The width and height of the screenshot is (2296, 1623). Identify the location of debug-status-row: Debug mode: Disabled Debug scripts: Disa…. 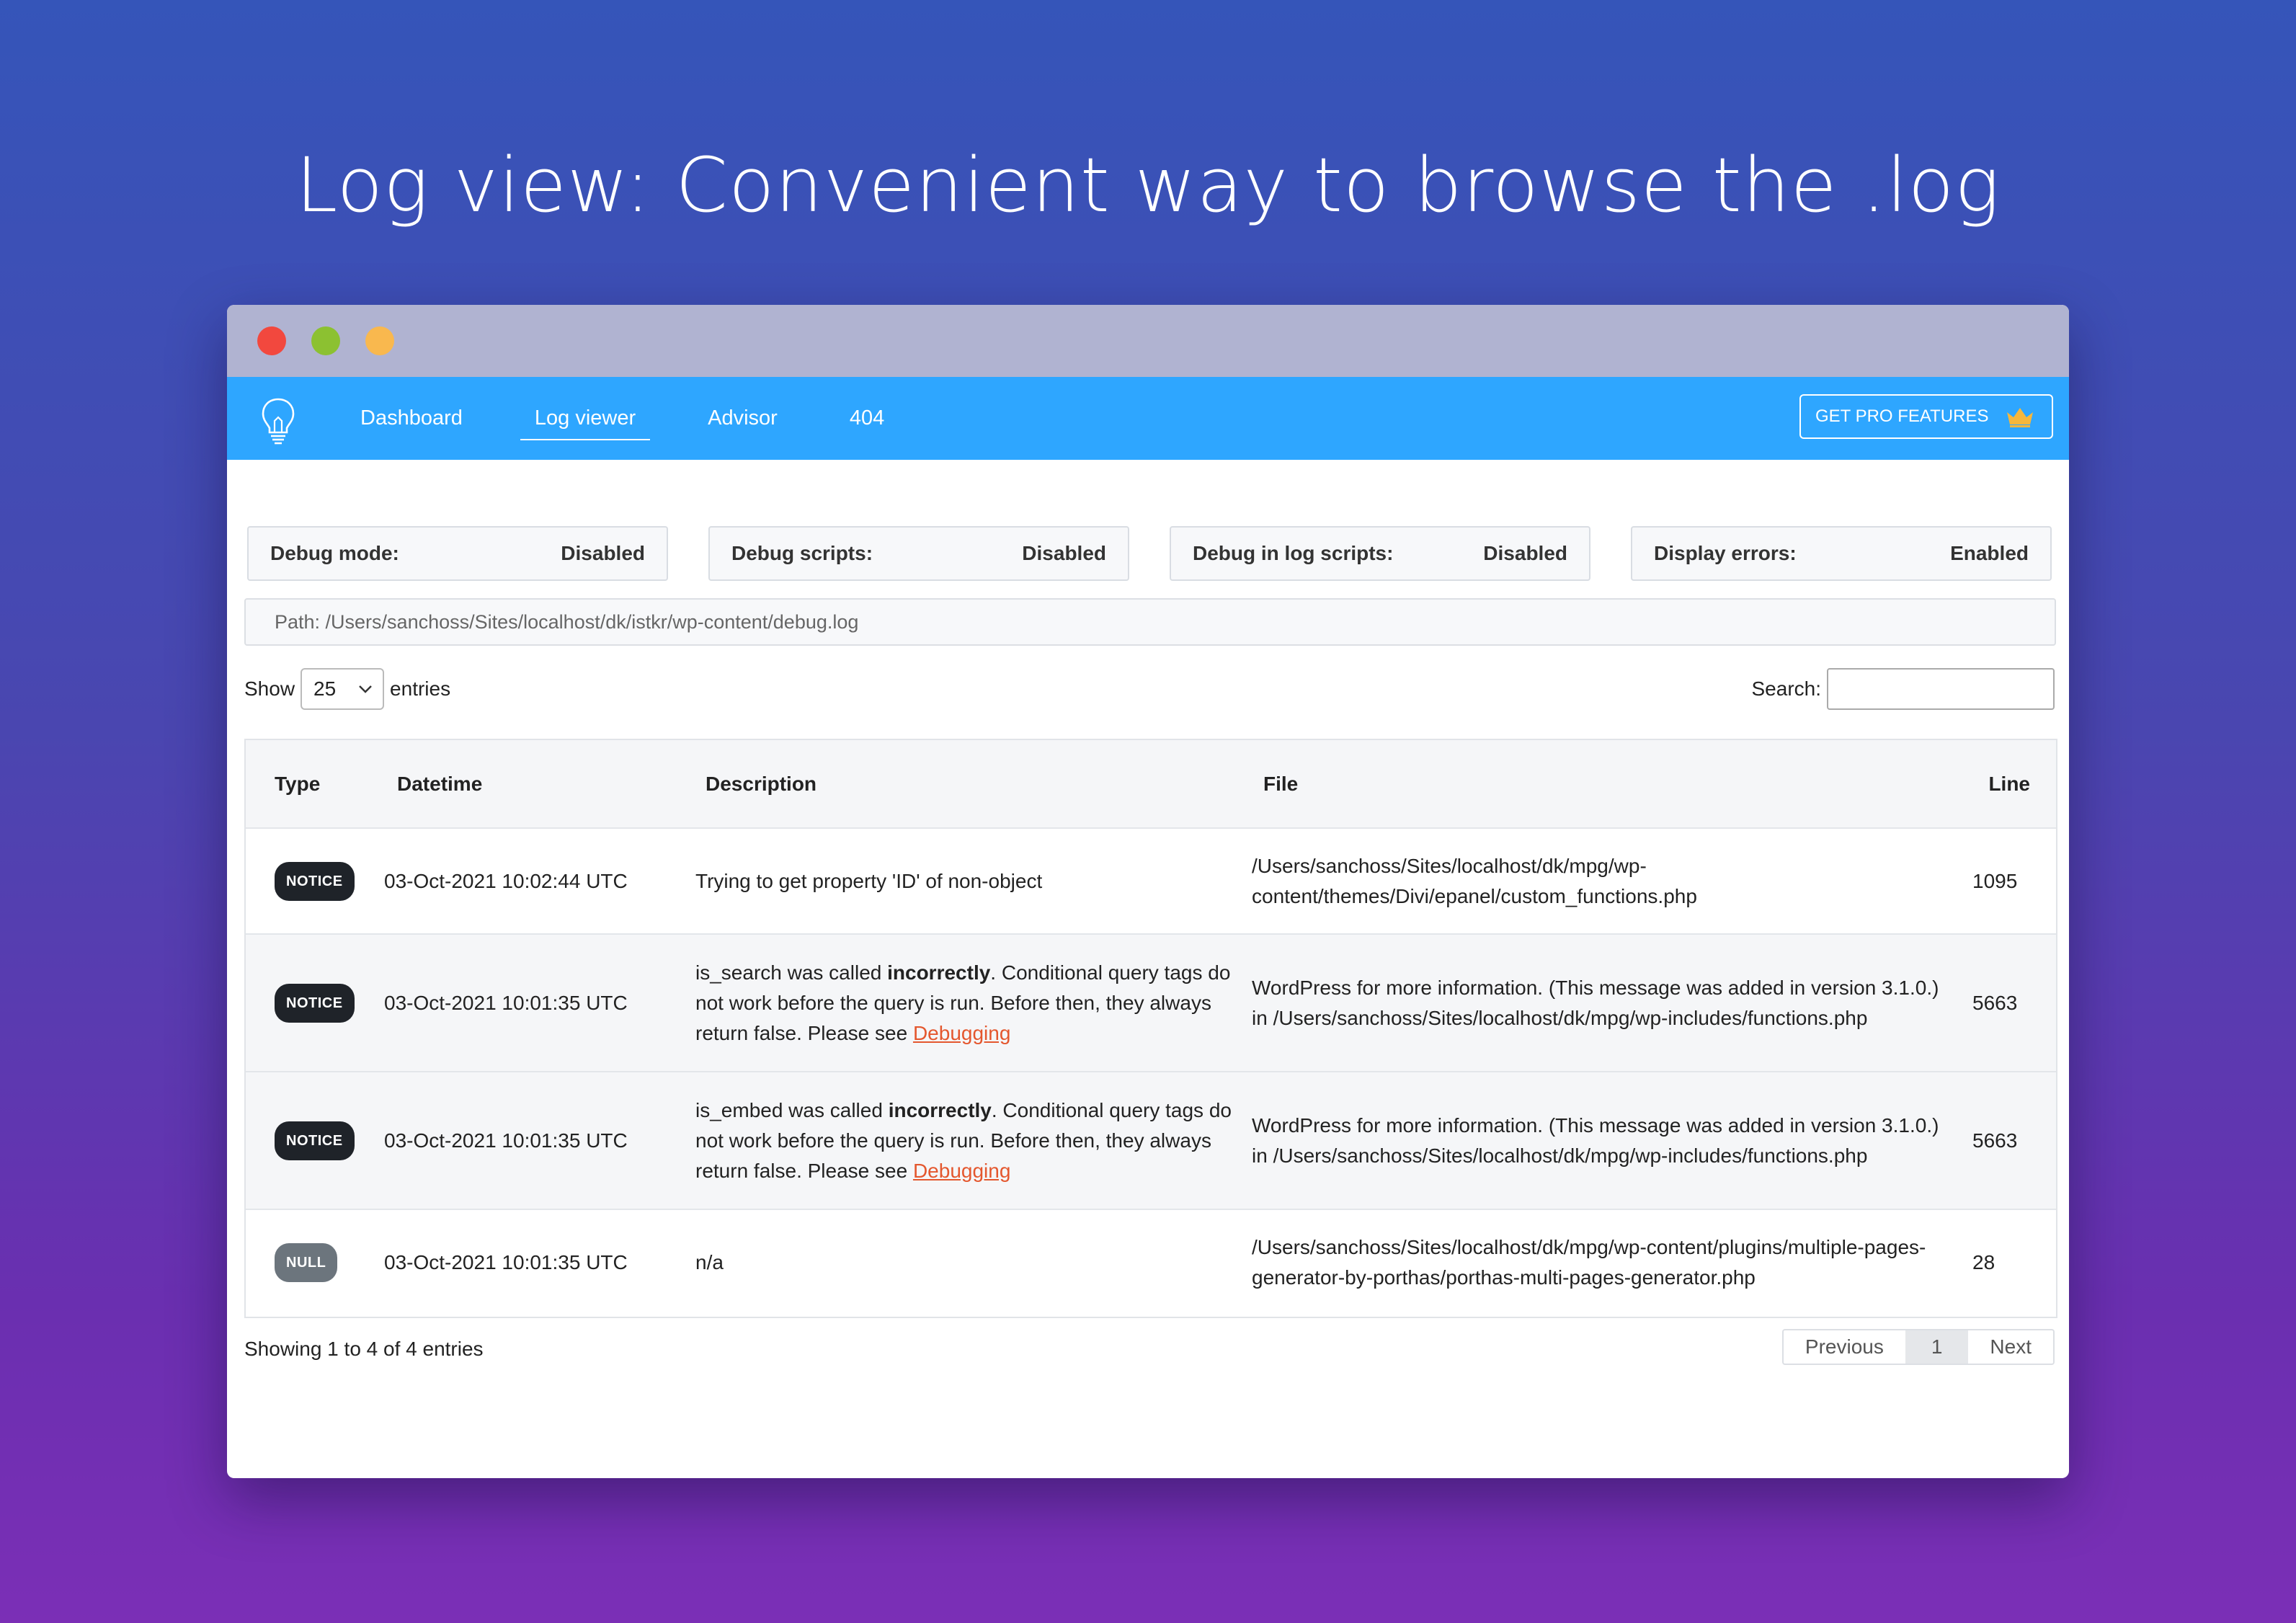
(1149, 554).